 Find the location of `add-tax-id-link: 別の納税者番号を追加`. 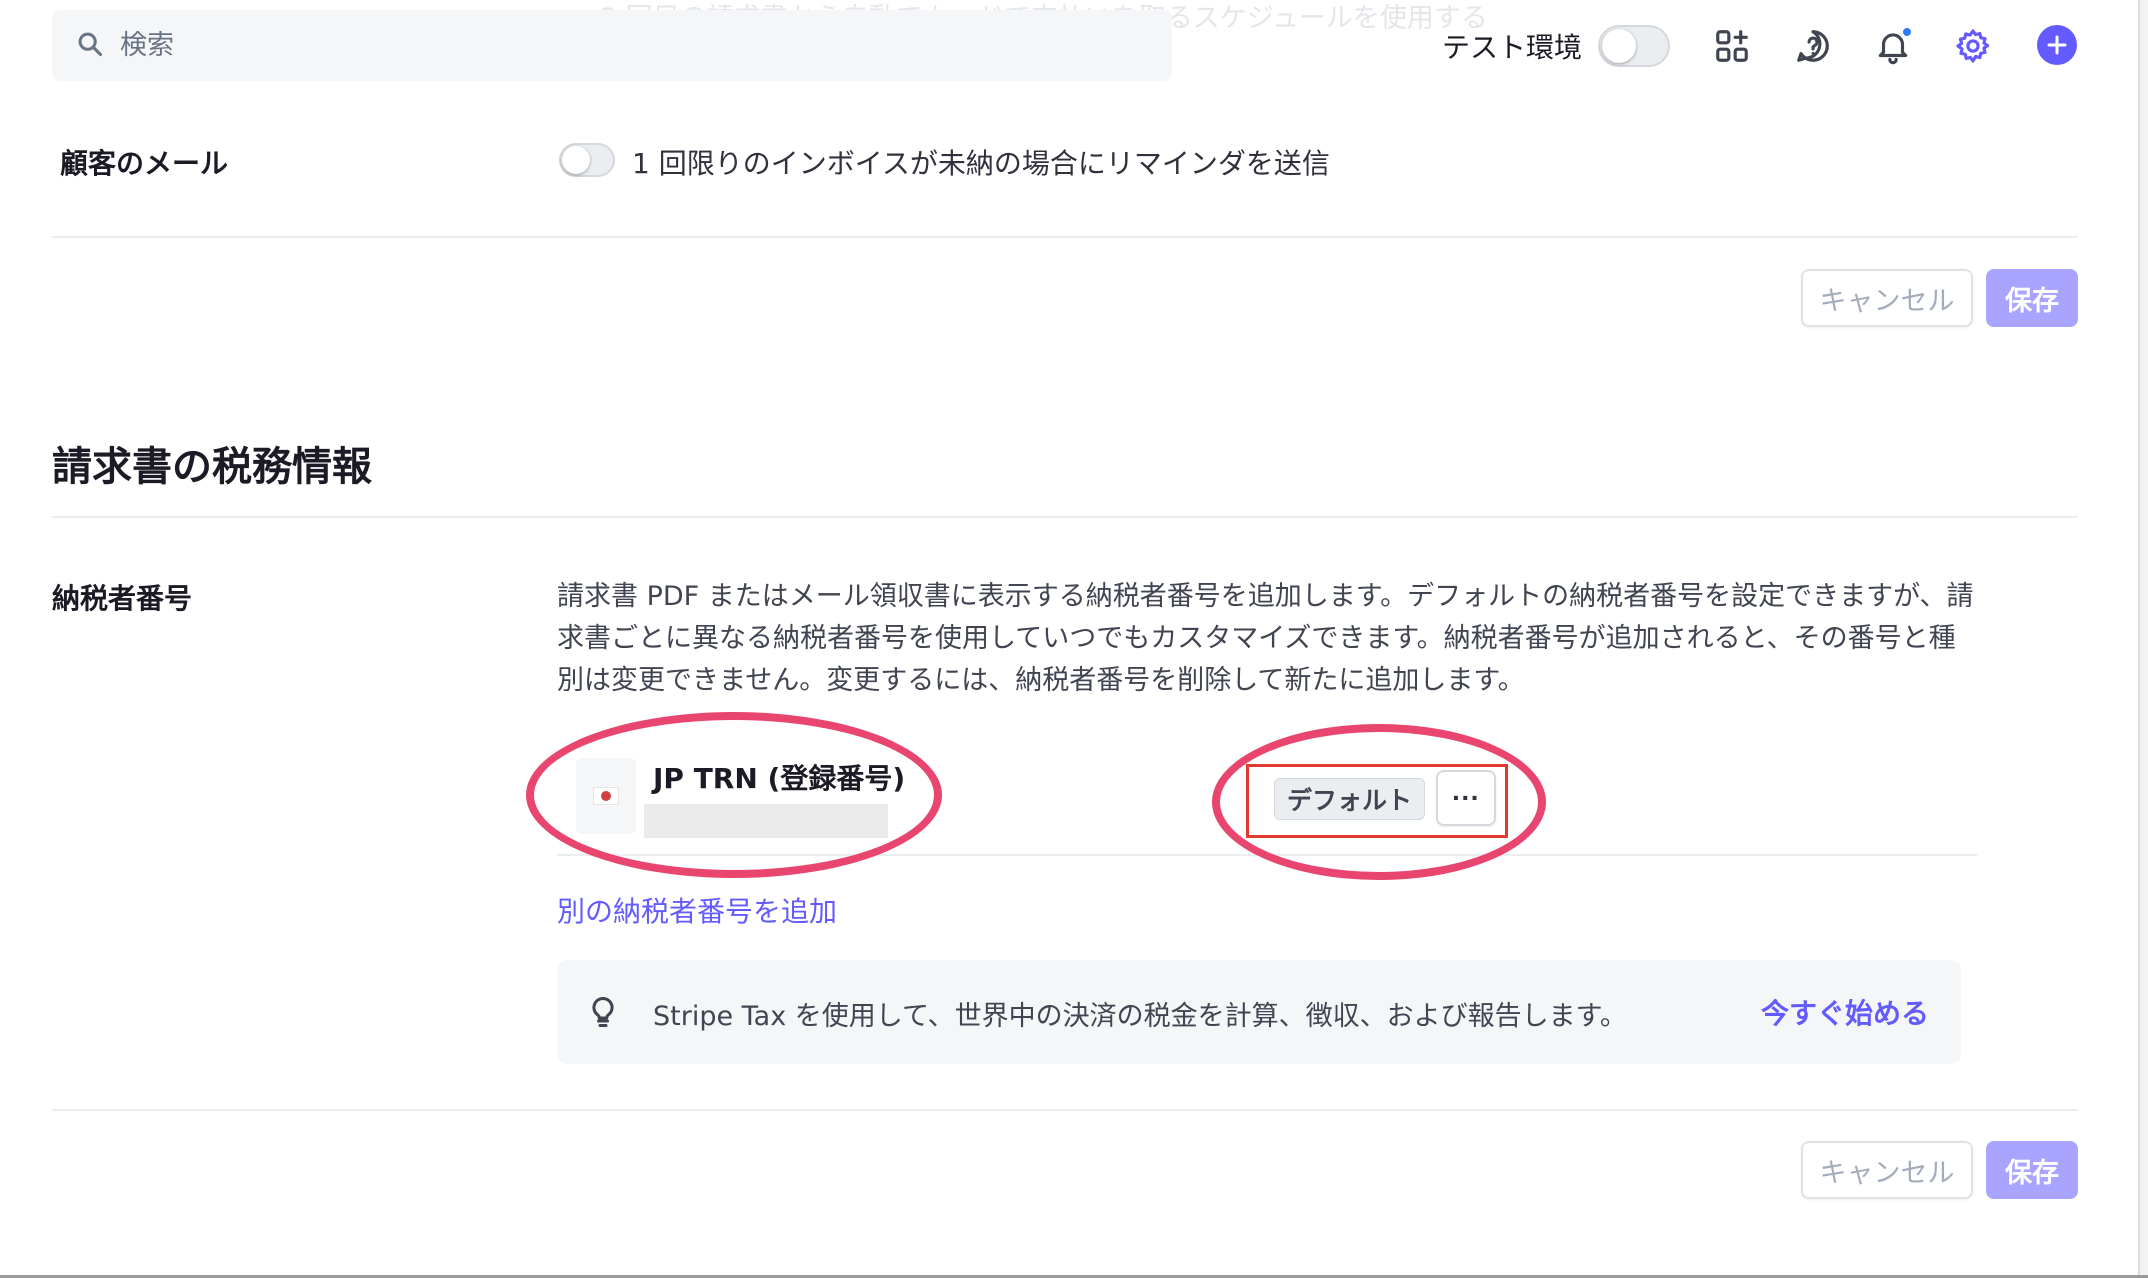

add-tax-id-link: 別の納税者番号を追加 is located at coordinates (697, 910).